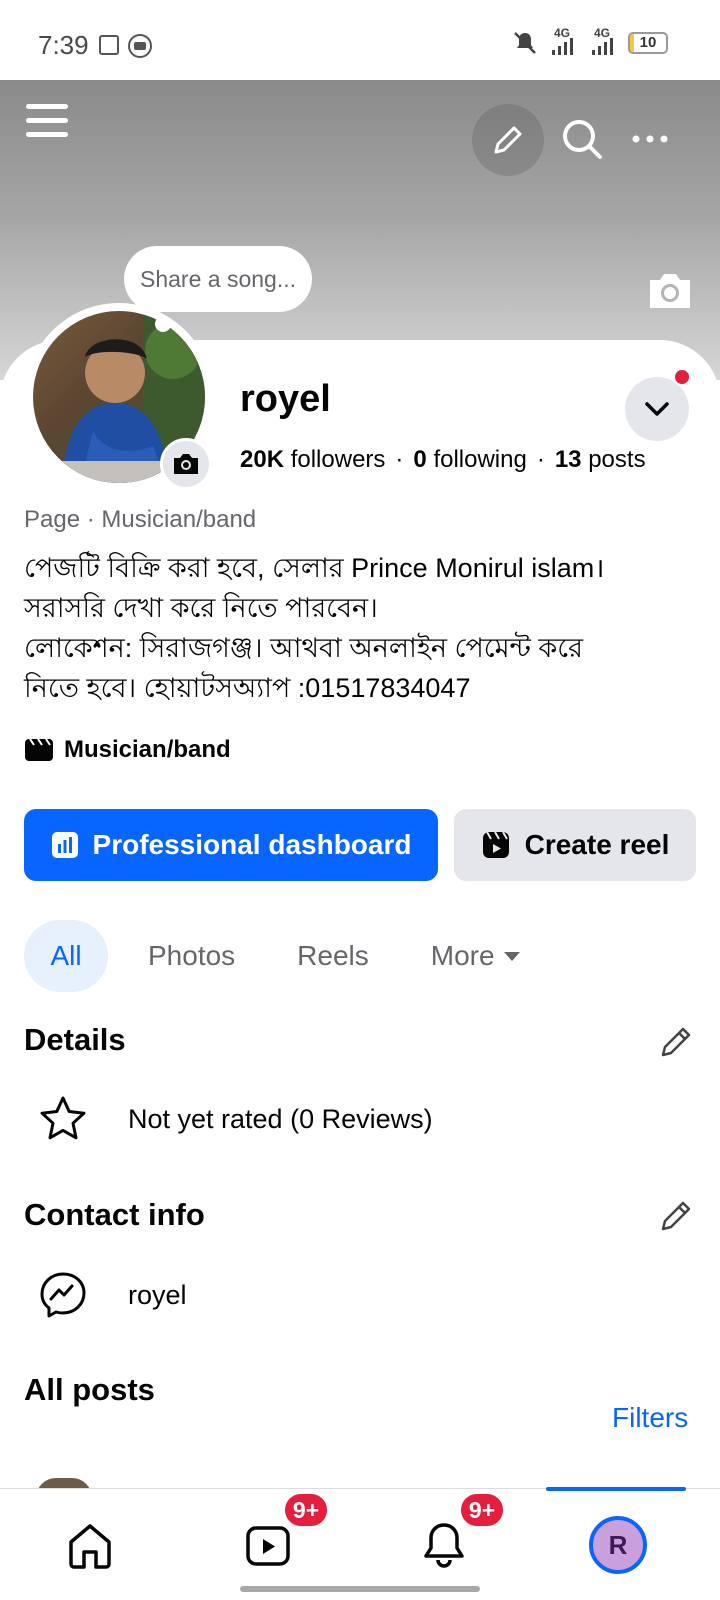 Image resolution: width=720 pixels, height=1600 pixels. I want to click on media-icon, so click(140, 46).